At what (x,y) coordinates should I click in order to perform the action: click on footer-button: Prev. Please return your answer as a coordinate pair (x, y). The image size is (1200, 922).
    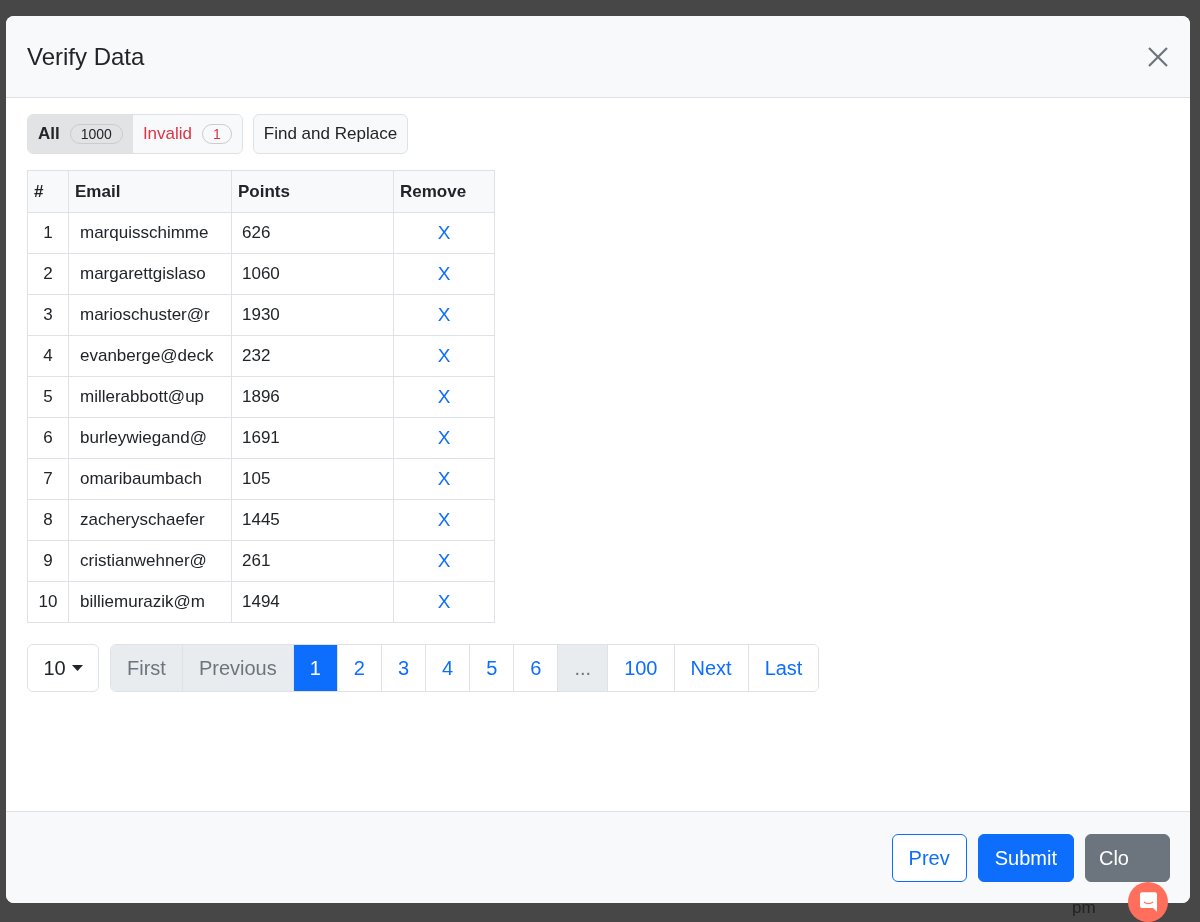
    Looking at the image, I should click on (929, 857).